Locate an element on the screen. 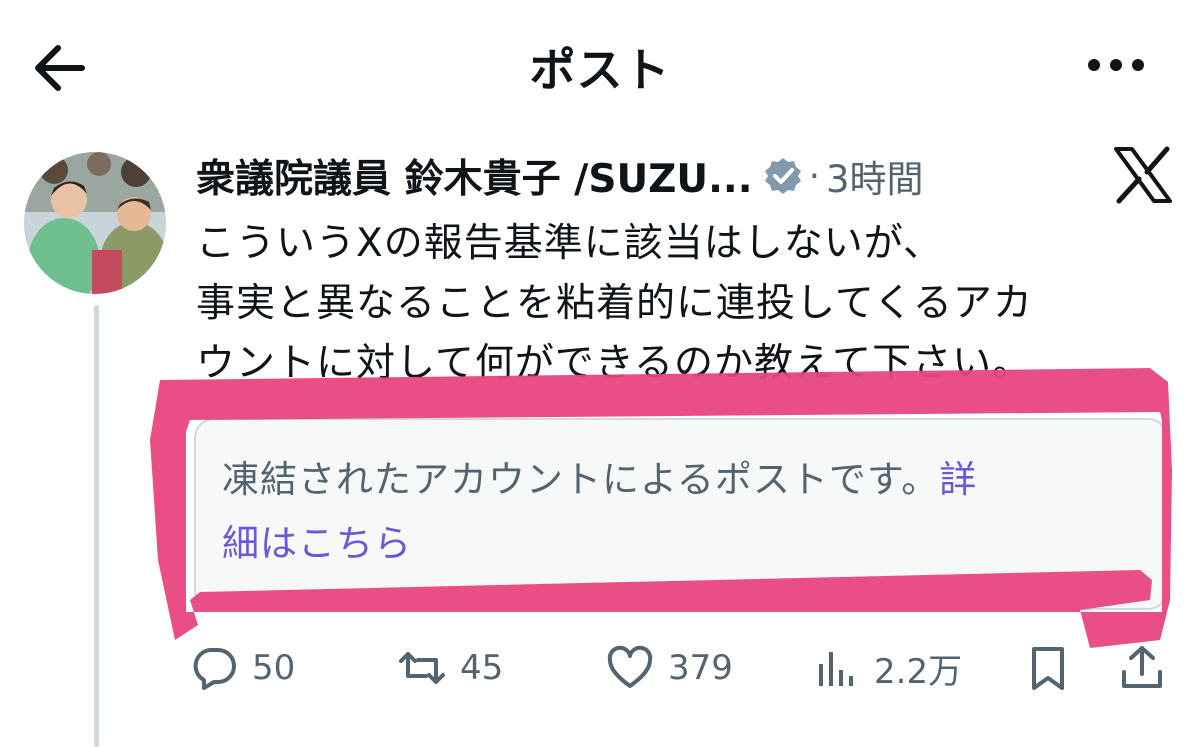 The width and height of the screenshot is (1200, 747). post-header: 衆議院議員 鈴木貴子 /SUZU... · 3時間 is located at coordinates (560, 176).